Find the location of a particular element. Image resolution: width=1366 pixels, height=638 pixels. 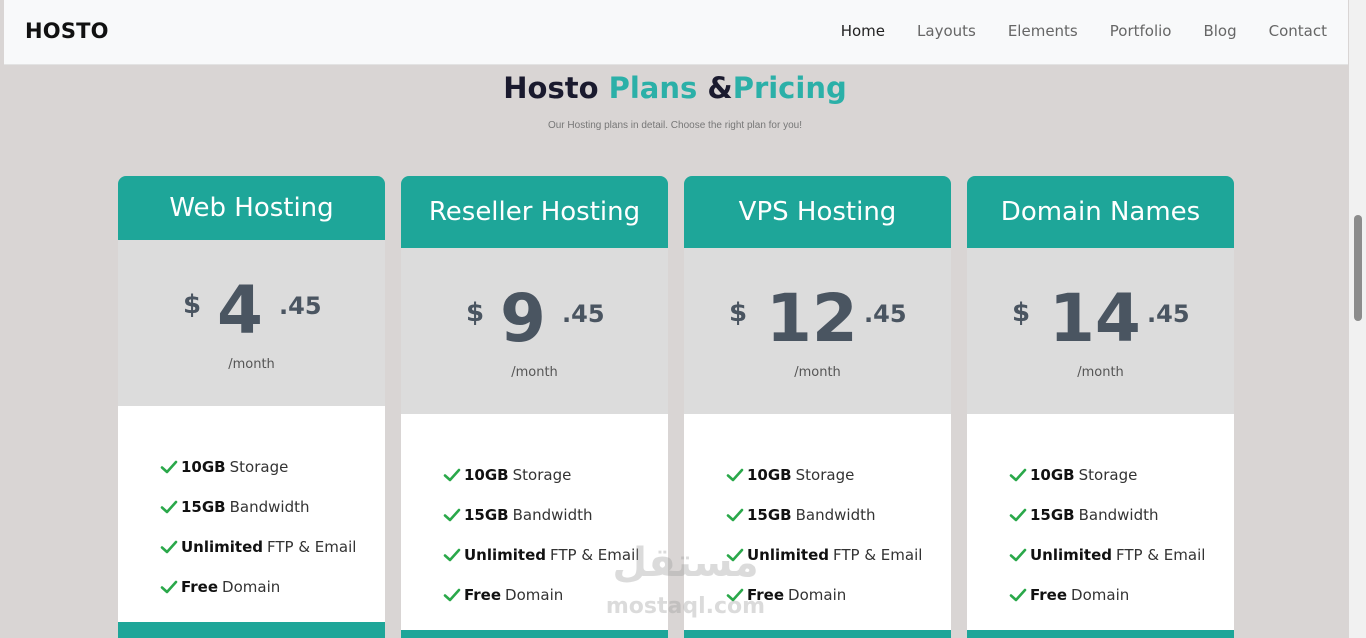

vertical-scrollbar is located at coordinates (1357, 319).